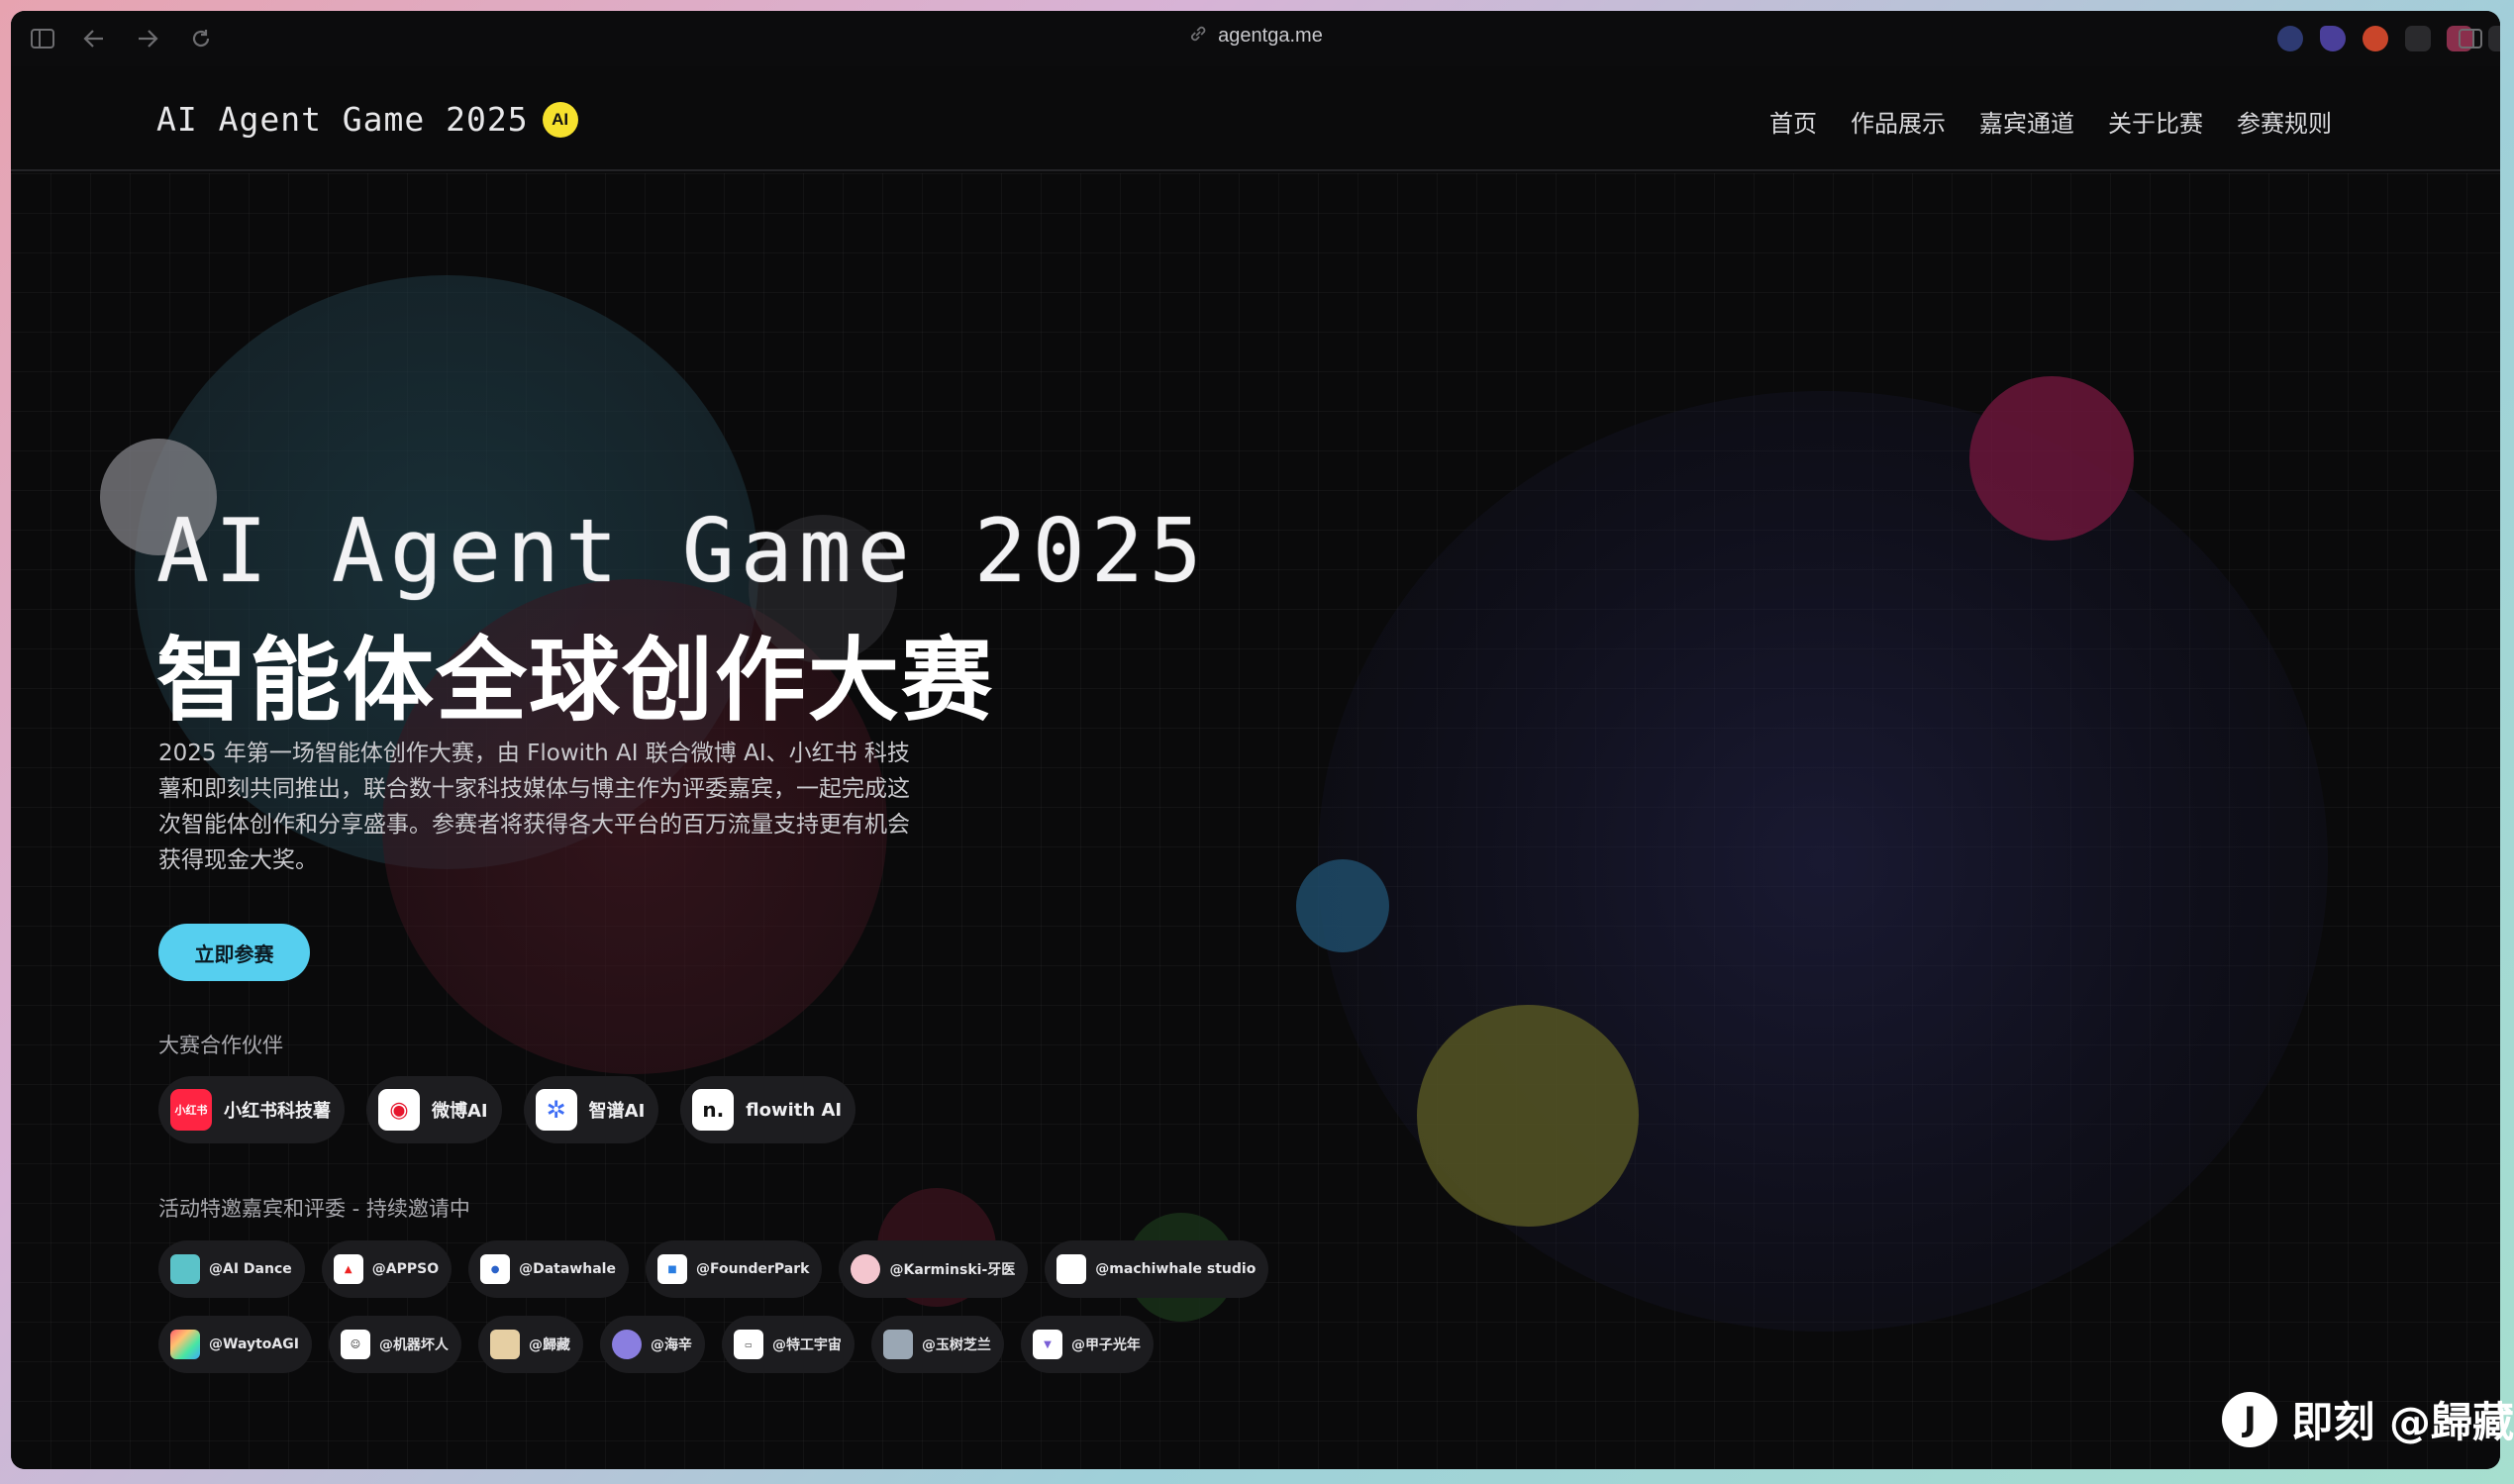 The height and width of the screenshot is (1484, 2514). Describe the element at coordinates (342, 119) in the screenshot. I see `brand-text: AI Agent Game 2025` at that location.